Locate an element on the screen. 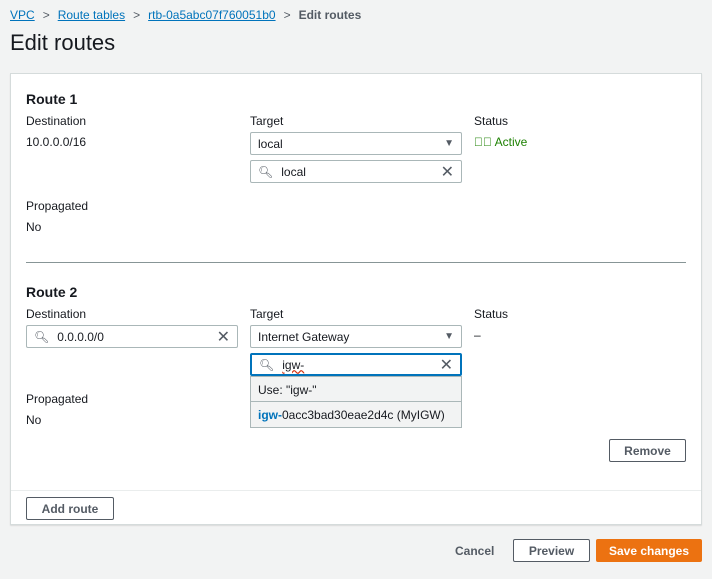  breadcrumb-current: Edit routes is located at coordinates (330, 15).